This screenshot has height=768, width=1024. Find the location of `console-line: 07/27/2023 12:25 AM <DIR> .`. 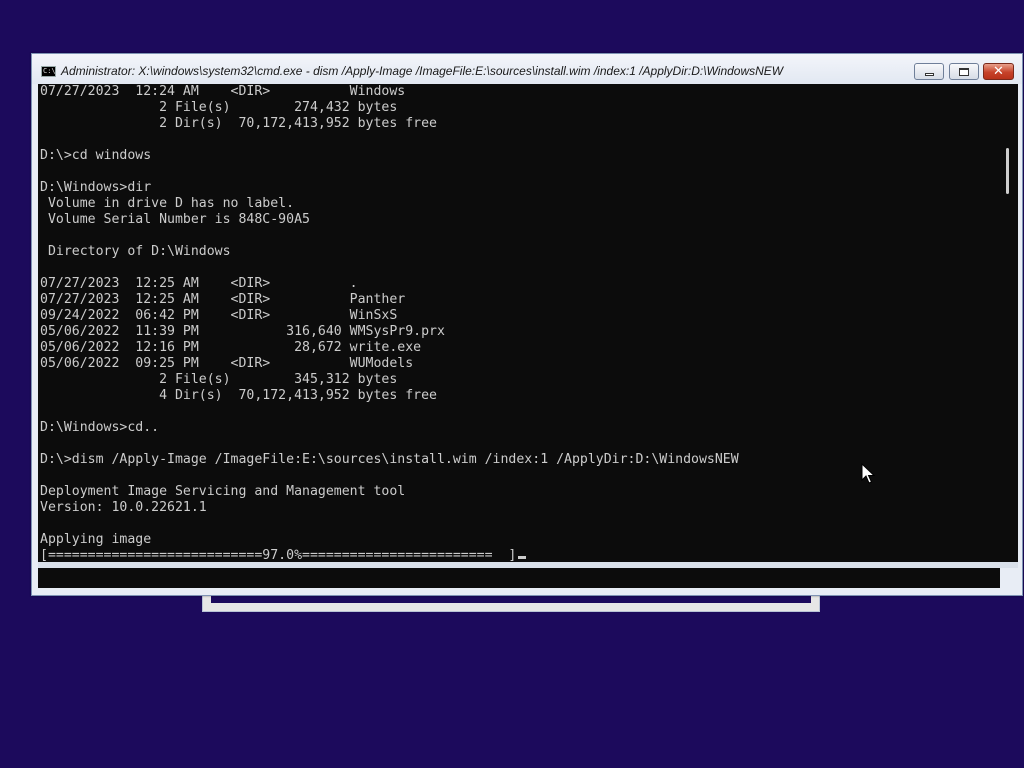

console-line: 07/27/2023 12:25 AM <DIR> . is located at coordinates (199, 283).